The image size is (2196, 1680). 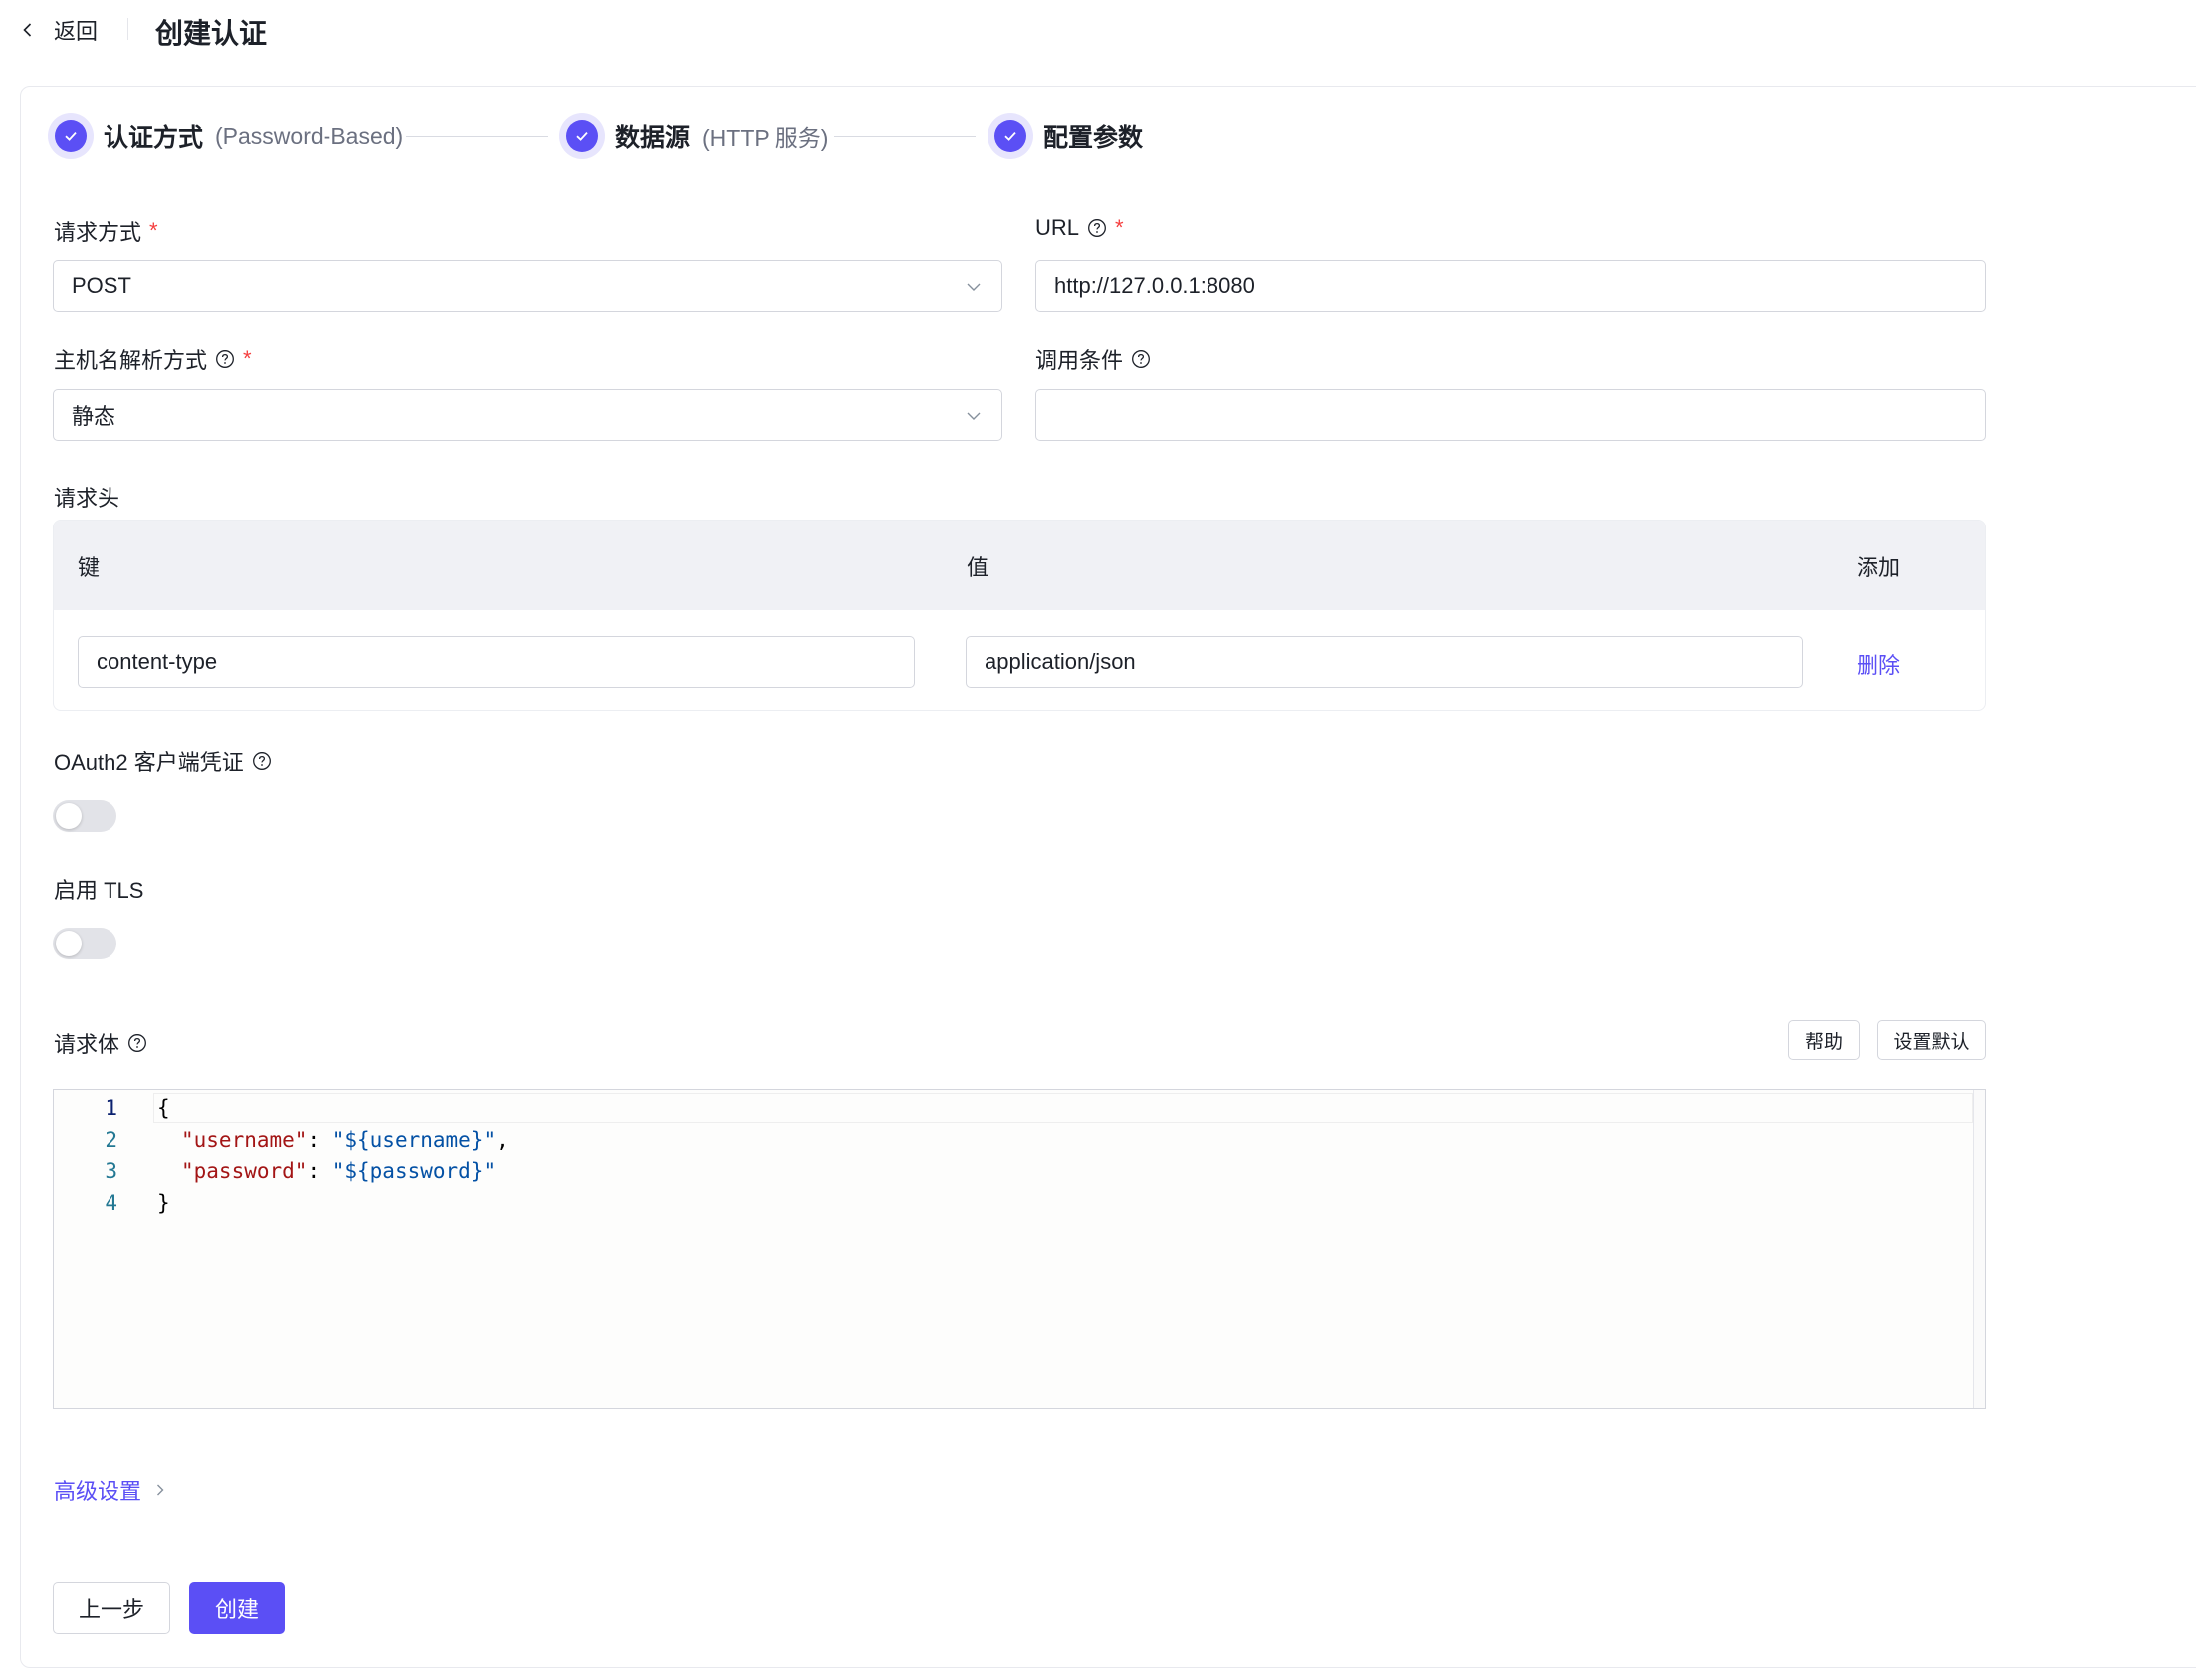 I want to click on condition-input, so click(x=1510, y=415).